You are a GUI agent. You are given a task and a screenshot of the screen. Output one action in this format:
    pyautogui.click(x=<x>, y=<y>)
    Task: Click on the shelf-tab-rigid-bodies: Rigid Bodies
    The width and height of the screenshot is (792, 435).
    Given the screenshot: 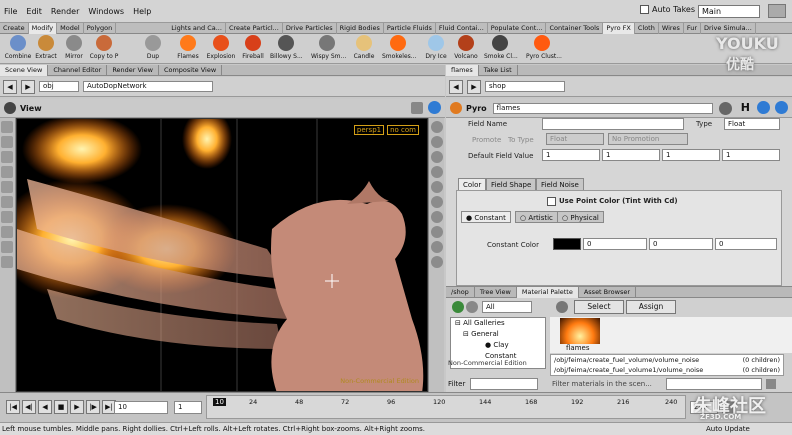 What is the action you would take?
    pyautogui.click(x=360, y=28)
    